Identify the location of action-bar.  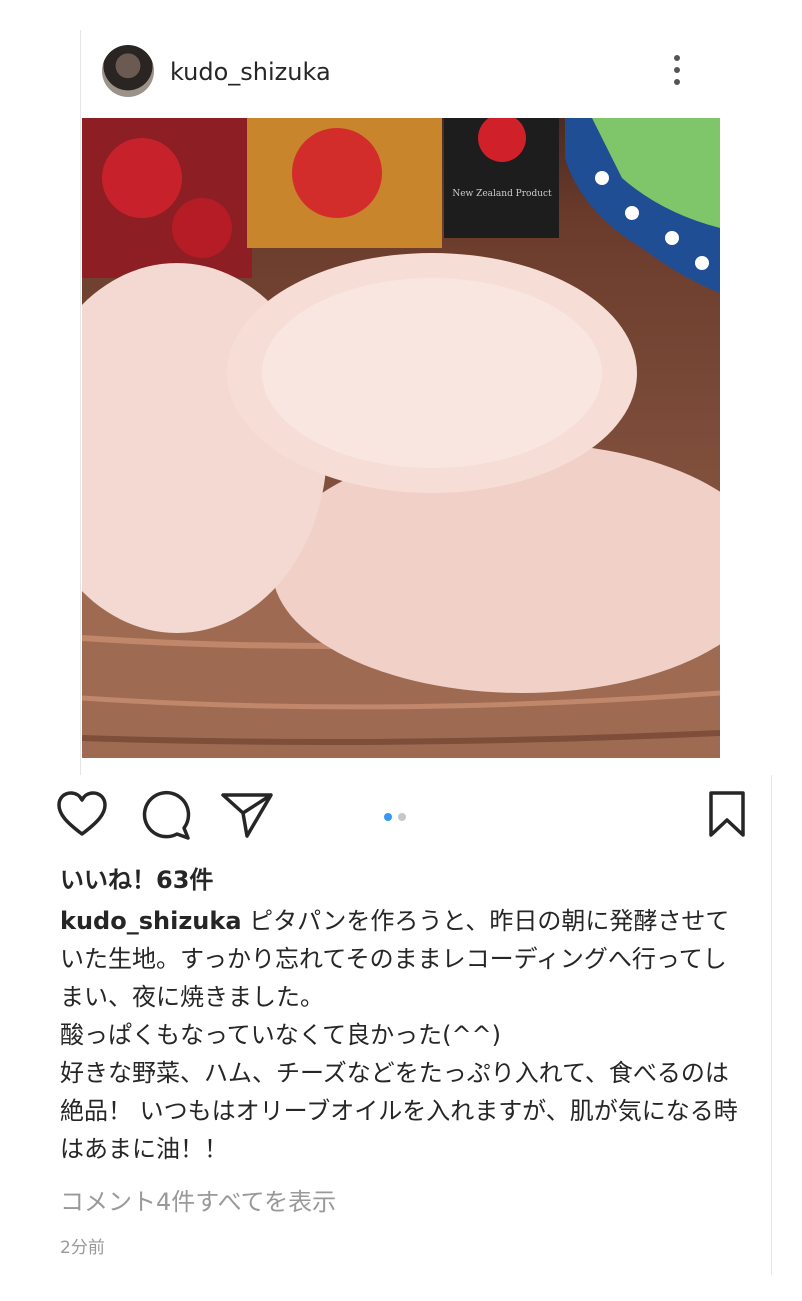
(401, 815).